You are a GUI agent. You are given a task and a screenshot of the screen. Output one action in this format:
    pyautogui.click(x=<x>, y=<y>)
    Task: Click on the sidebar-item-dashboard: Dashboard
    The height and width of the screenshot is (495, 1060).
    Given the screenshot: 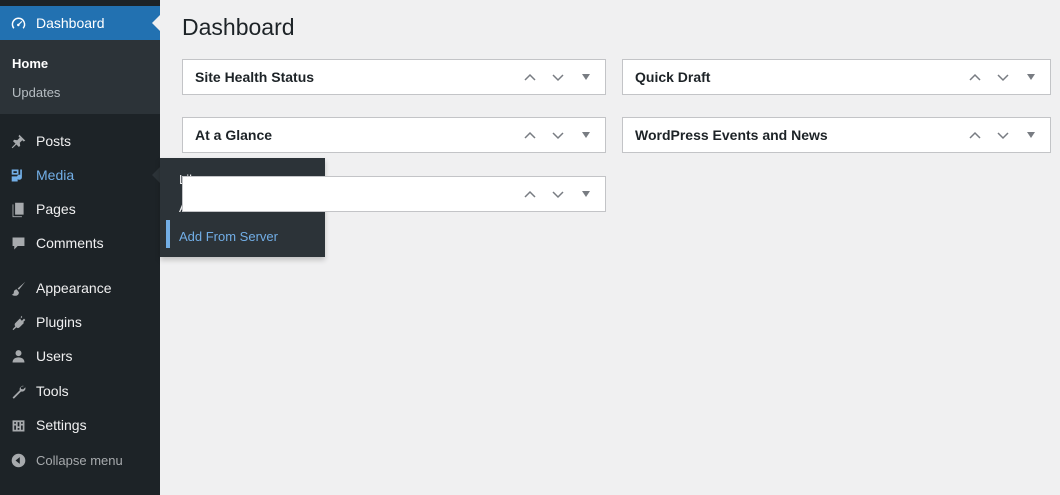 What is the action you would take?
    pyautogui.click(x=80, y=23)
    